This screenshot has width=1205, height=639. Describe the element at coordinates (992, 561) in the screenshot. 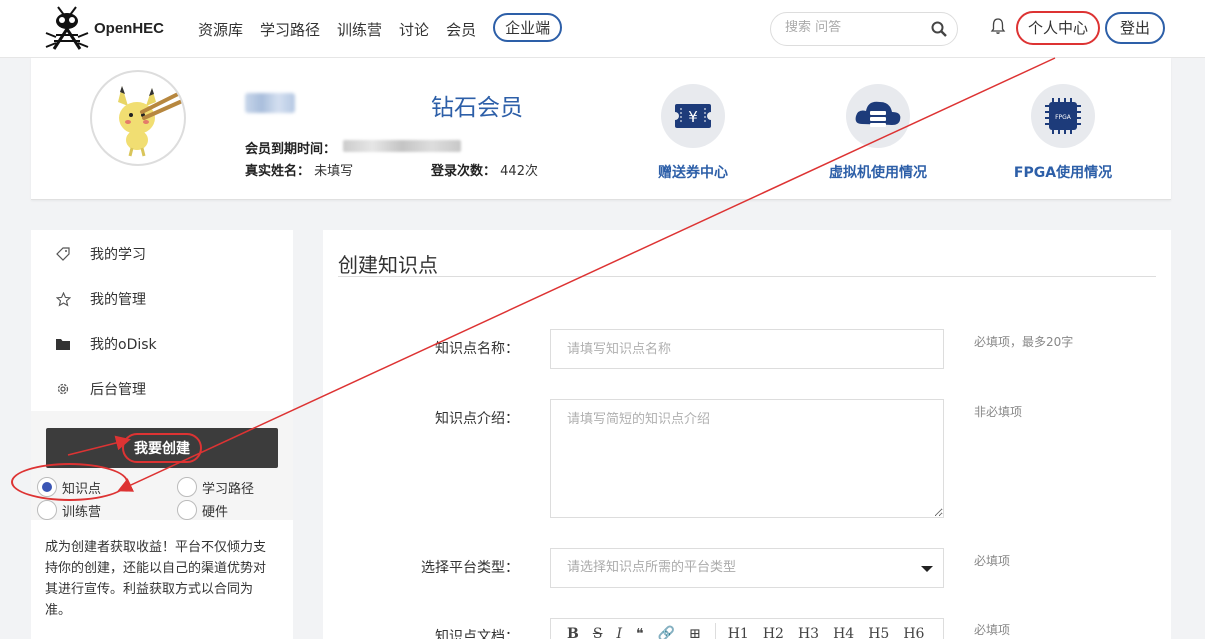

I see `platform-hint: 必填项` at that location.